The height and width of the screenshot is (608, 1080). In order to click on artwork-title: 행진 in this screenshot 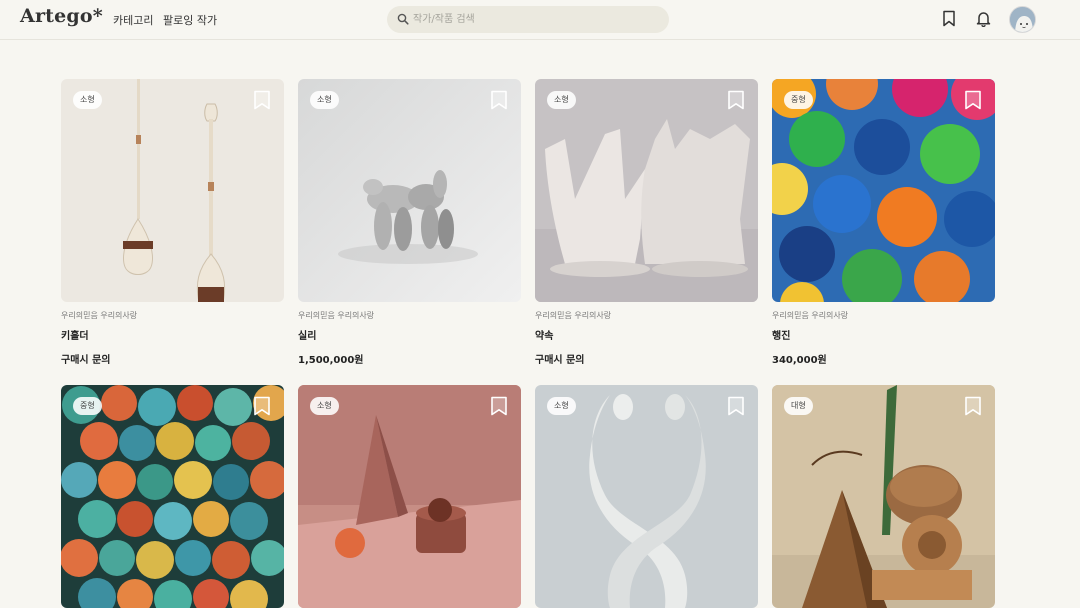, I will do `click(883, 334)`.